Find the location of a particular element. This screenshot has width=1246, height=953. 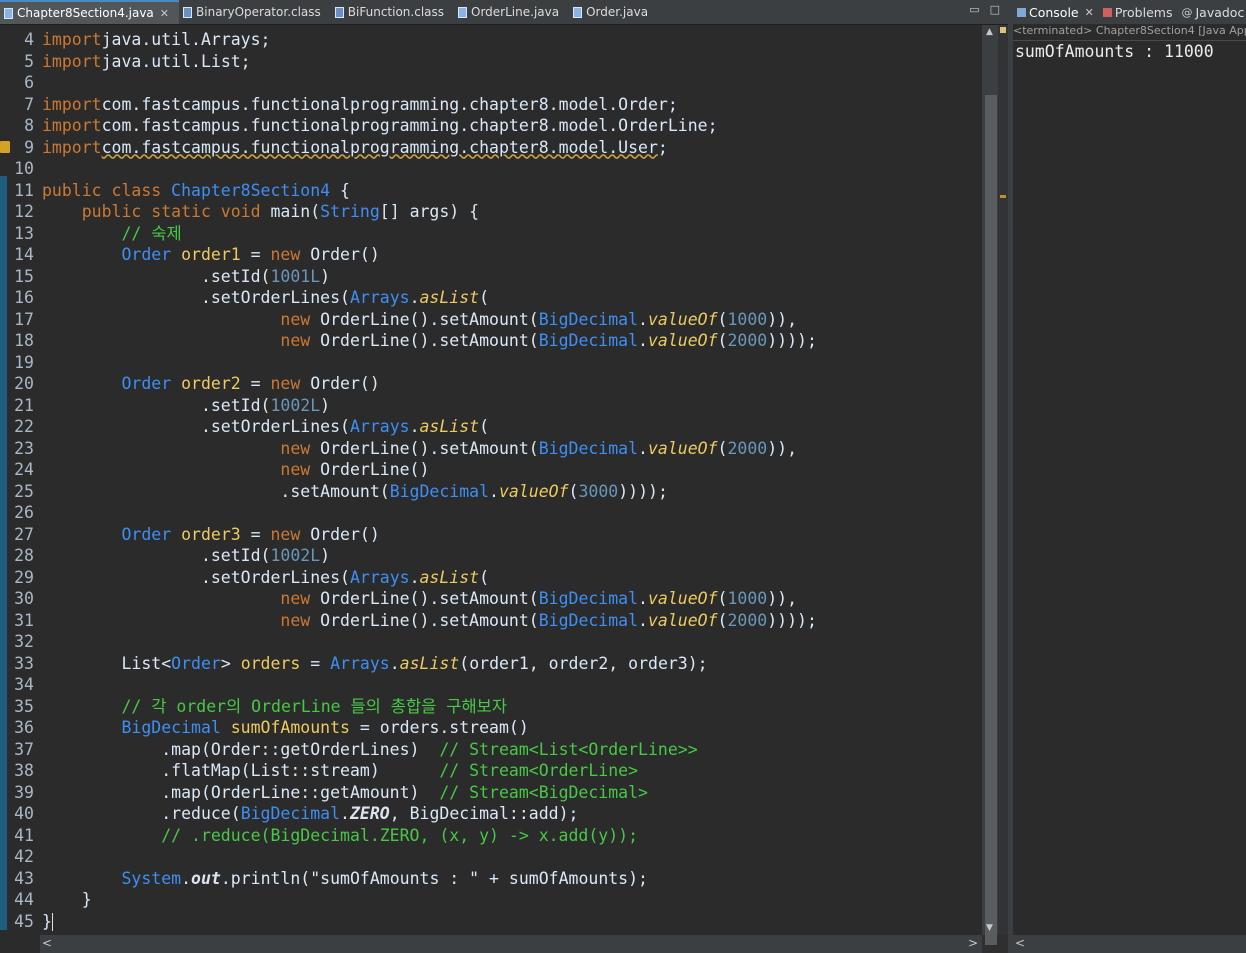

code-line: 13 // 숙제 is located at coordinates (491, 234).